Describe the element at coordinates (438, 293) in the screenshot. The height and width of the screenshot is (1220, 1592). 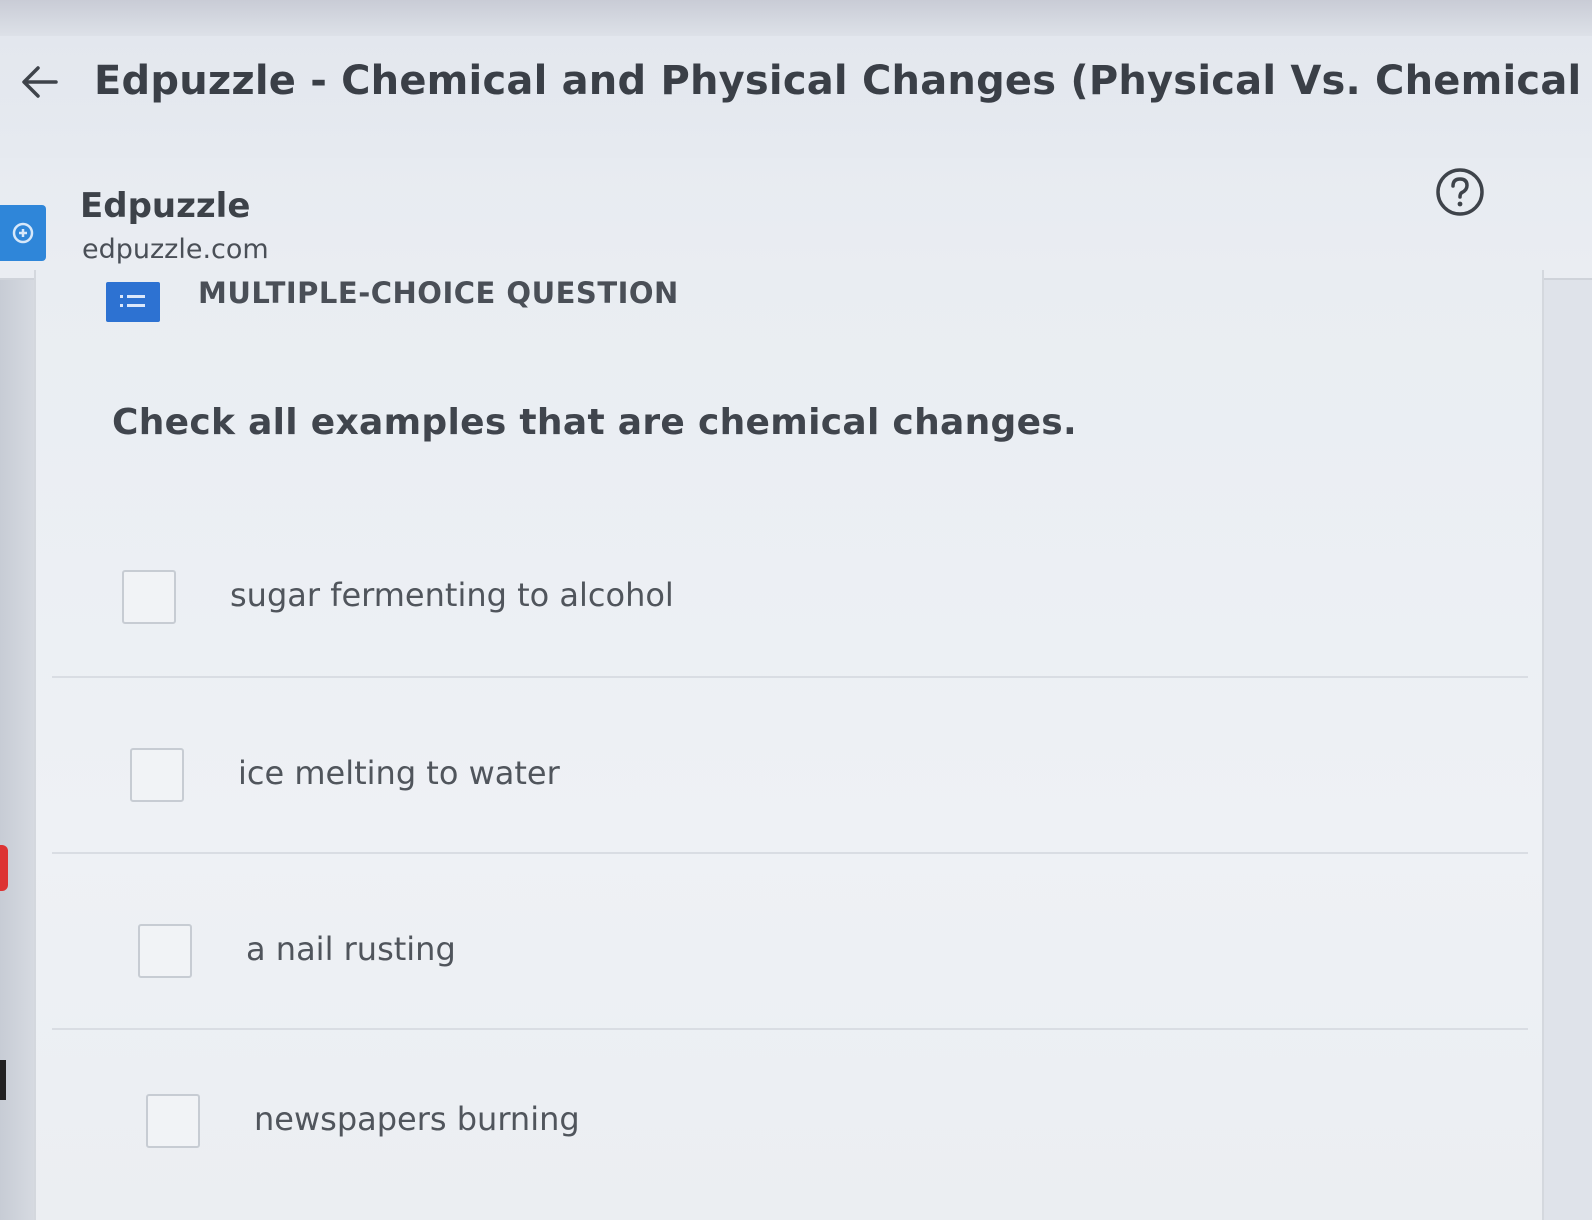
I see `question-type-label: MULTIPLE-CHOICE QUESTION` at that location.